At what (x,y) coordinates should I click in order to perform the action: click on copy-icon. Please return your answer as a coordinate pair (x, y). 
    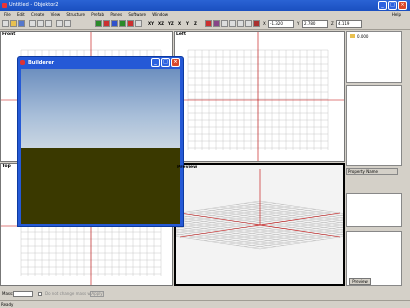
    Looking at the image, I should click on (40, 23).